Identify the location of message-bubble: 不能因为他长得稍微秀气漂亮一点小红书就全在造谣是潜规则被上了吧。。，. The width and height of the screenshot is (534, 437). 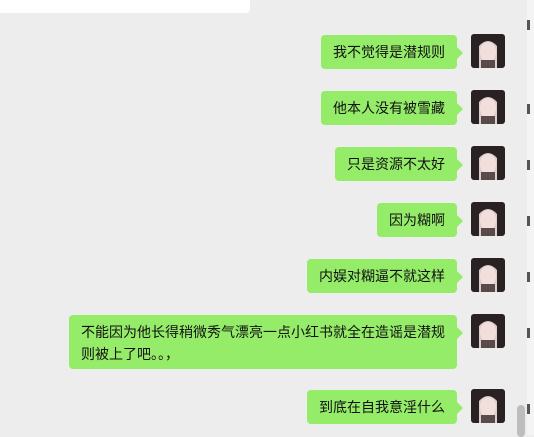
(266, 342).